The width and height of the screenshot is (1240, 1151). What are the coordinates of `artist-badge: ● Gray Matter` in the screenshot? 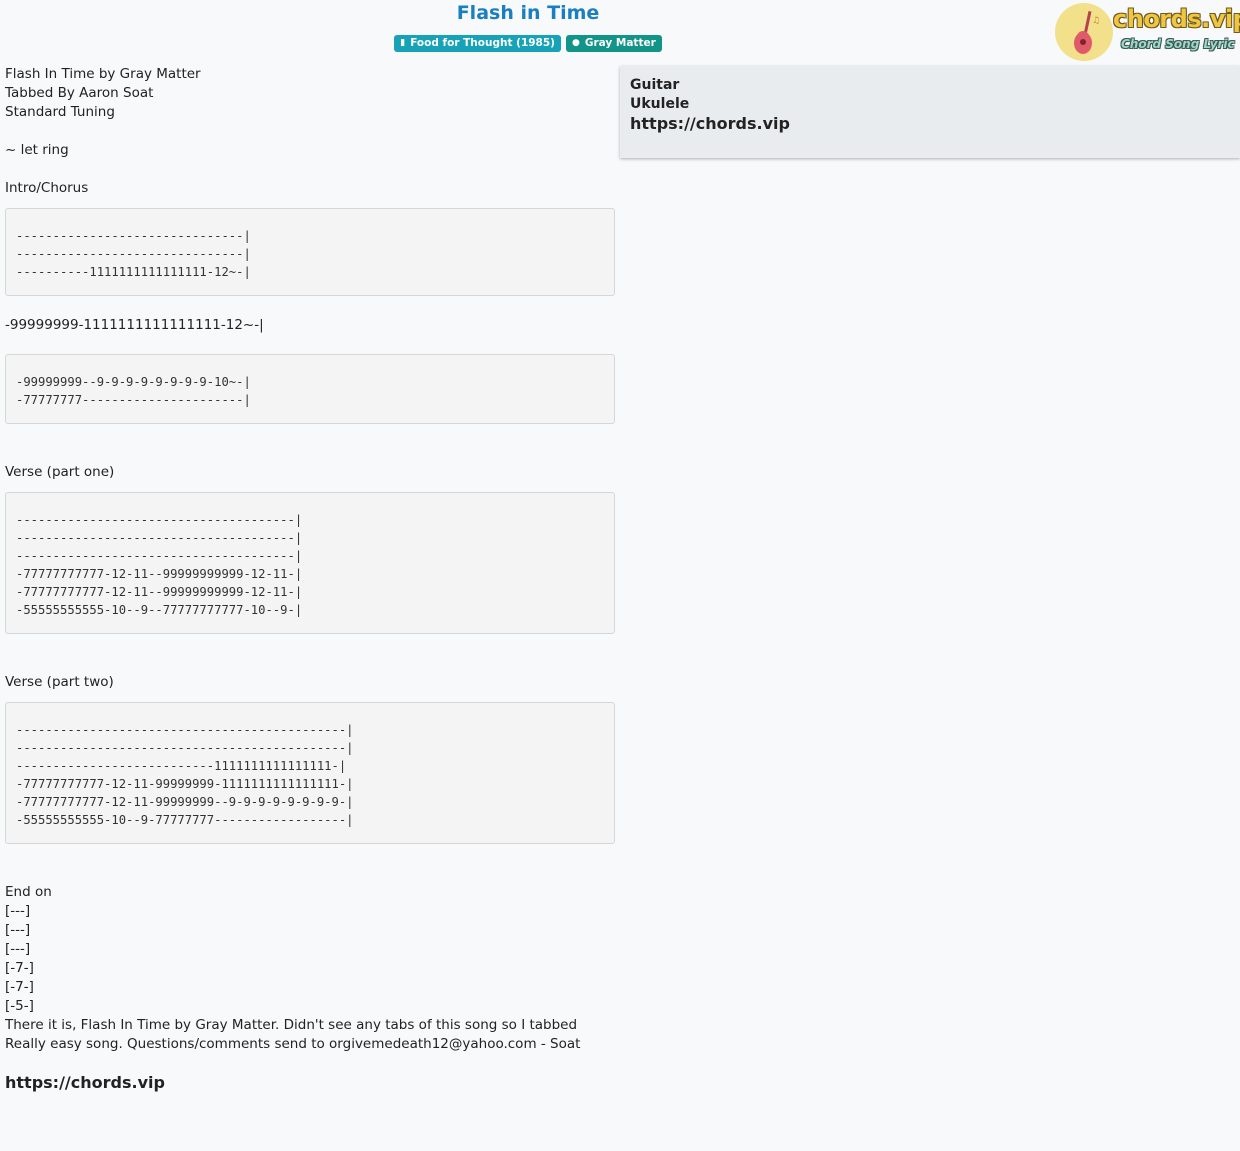 It's located at (613, 43).